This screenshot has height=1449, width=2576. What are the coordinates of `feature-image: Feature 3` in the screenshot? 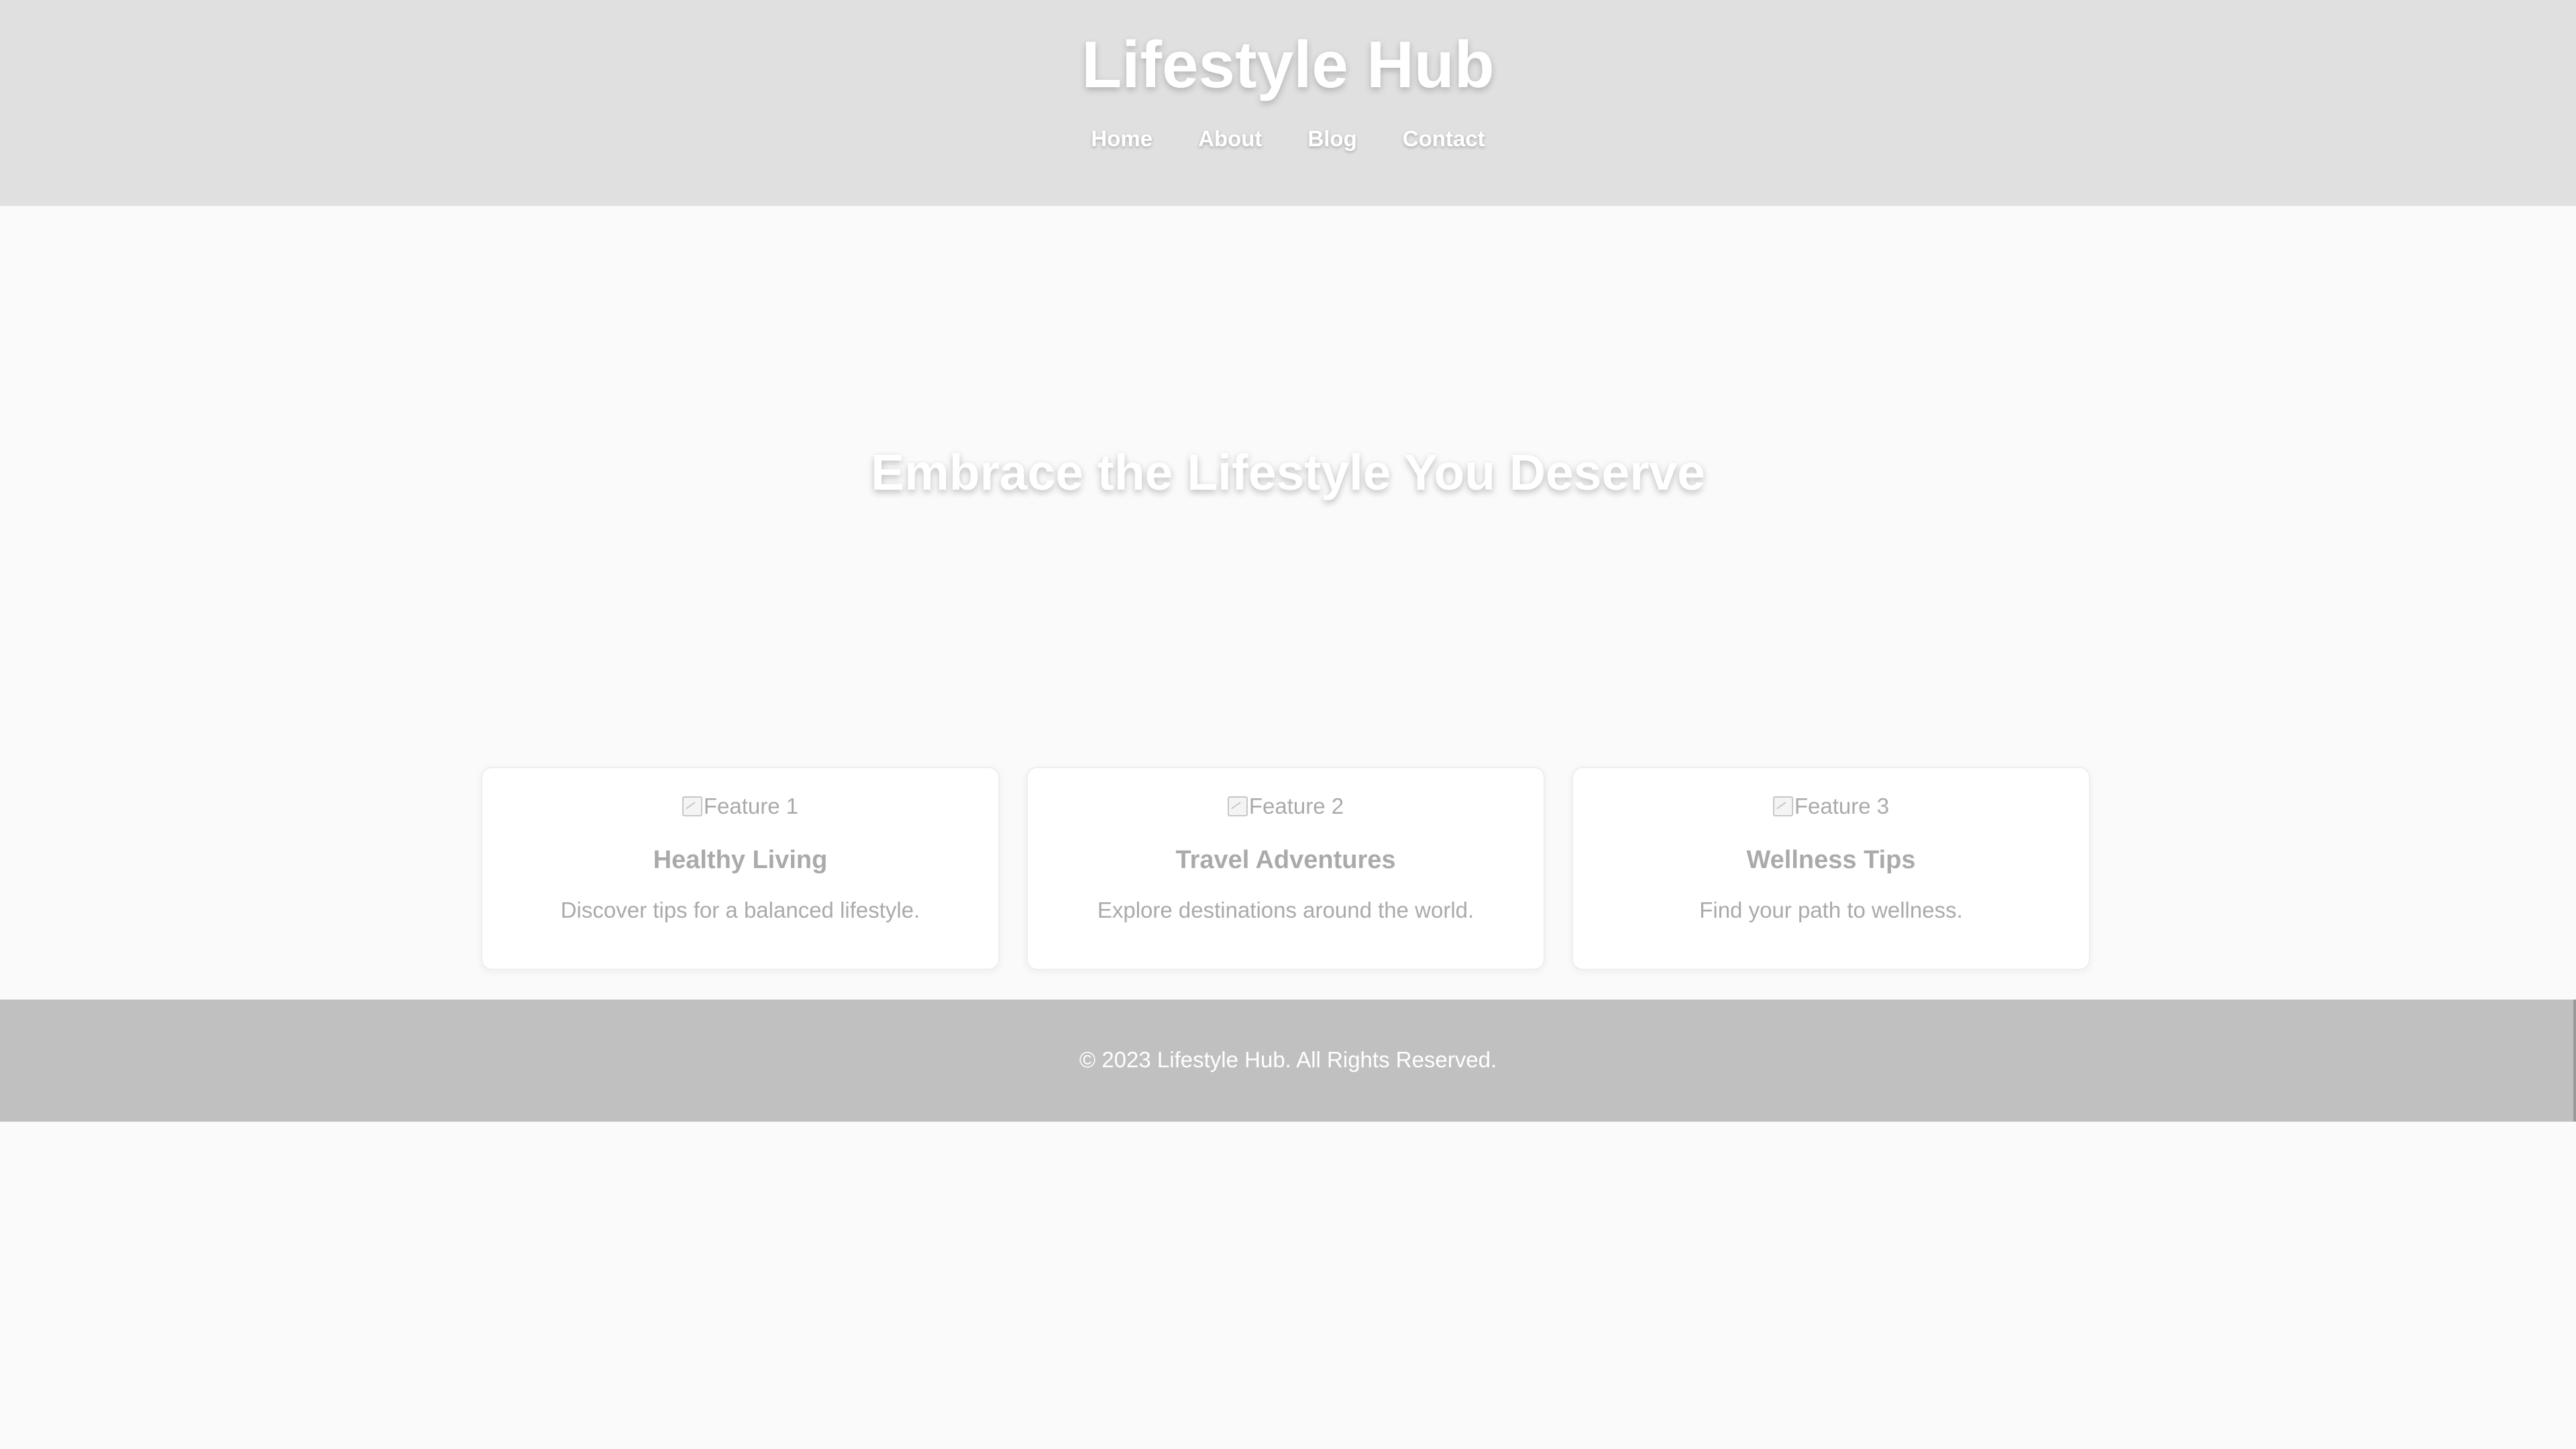 It's located at (1831, 806).